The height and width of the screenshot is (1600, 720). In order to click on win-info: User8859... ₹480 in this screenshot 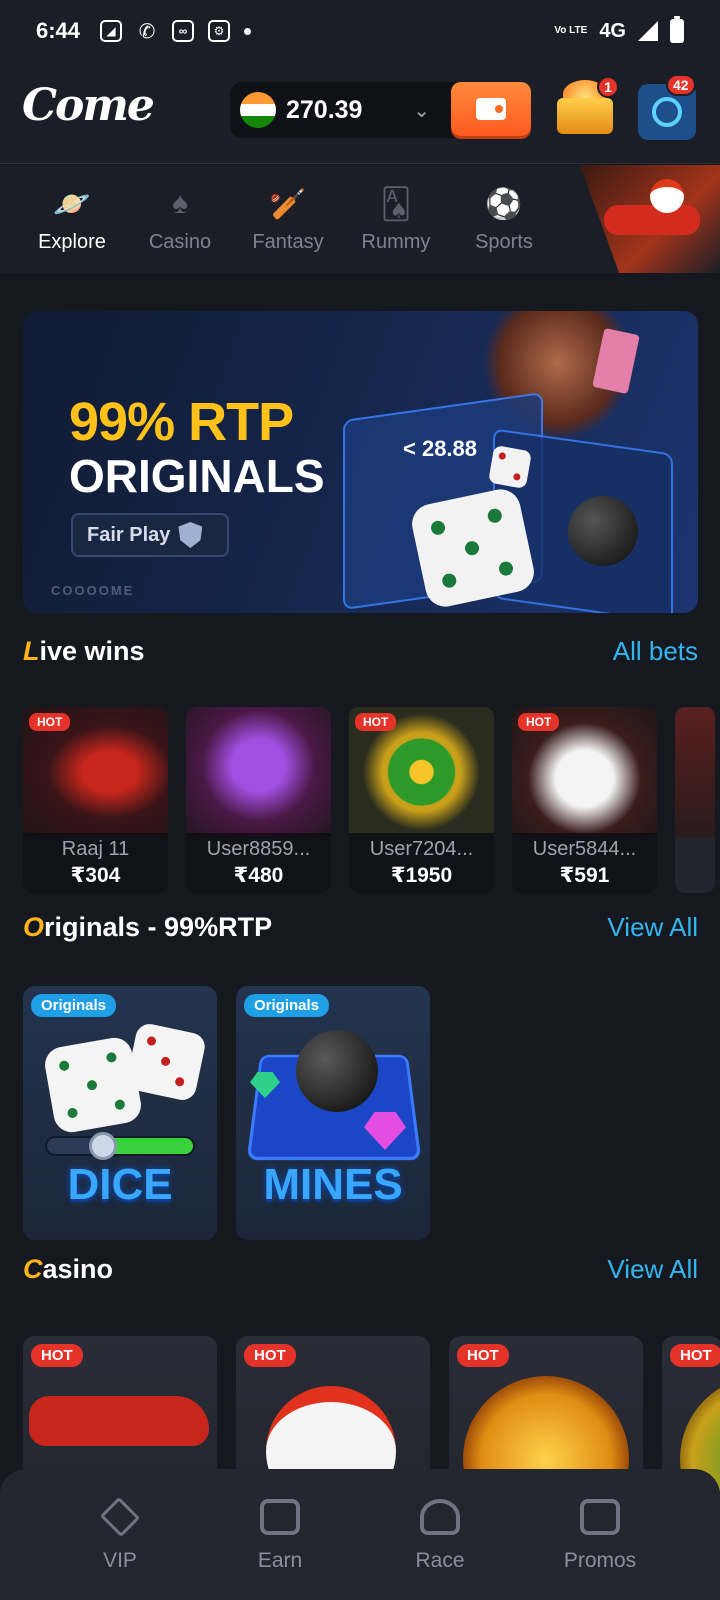, I will do `click(258, 863)`.